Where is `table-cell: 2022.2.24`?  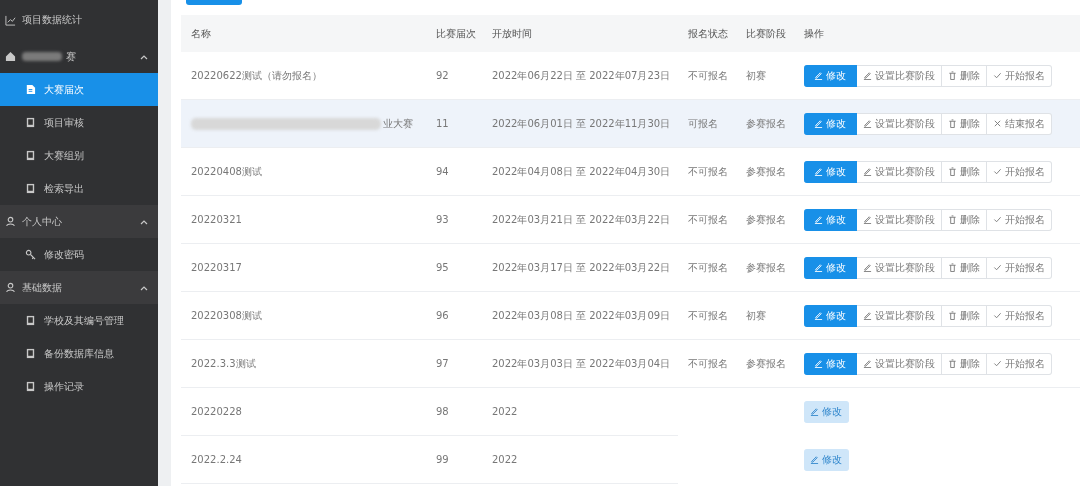
table-cell: 2022.2.24 is located at coordinates (216, 459).